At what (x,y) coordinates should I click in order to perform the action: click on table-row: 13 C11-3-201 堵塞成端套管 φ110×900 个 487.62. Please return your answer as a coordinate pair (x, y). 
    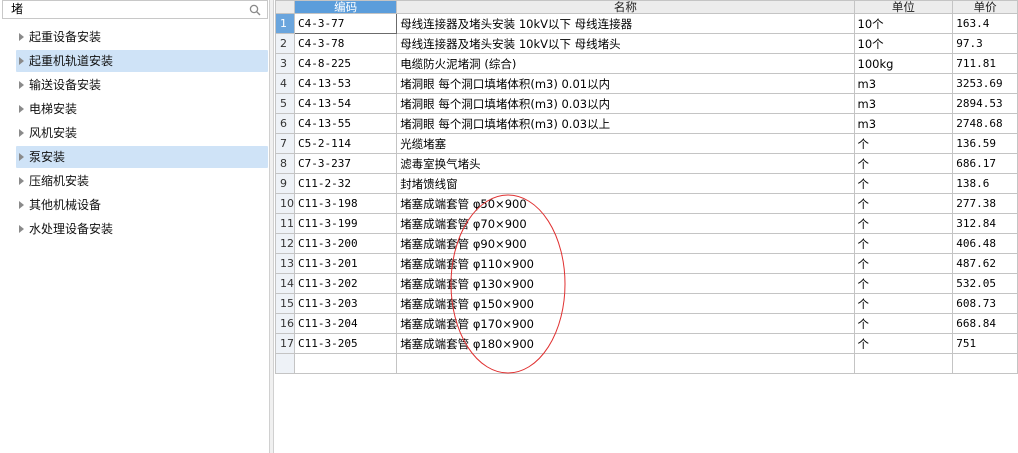
    Looking at the image, I should click on (646, 263).